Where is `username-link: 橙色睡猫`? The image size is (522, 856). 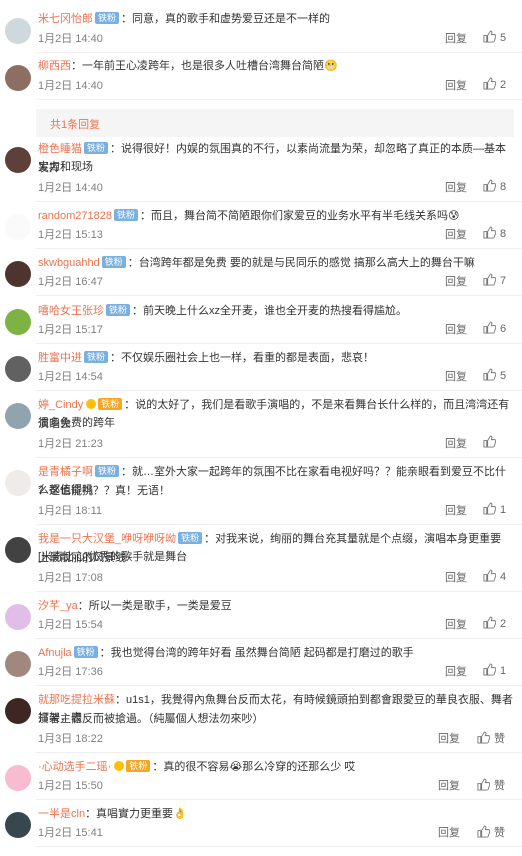 username-link: 橙色睡猫 is located at coordinates (60, 149).